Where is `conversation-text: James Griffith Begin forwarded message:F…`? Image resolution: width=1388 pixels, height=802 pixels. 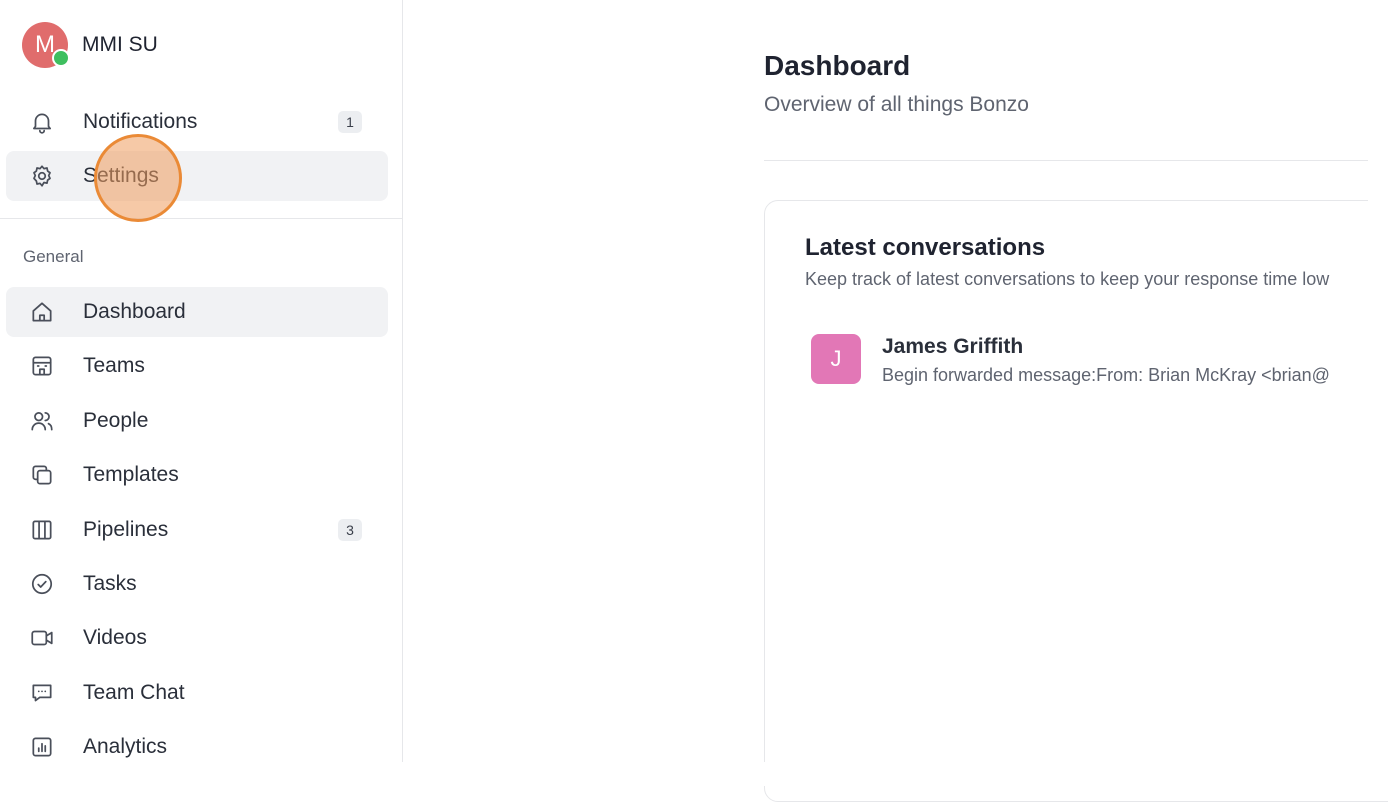 conversation-text: James Griffith Begin forwarded message:F… is located at coordinates (1106, 360).